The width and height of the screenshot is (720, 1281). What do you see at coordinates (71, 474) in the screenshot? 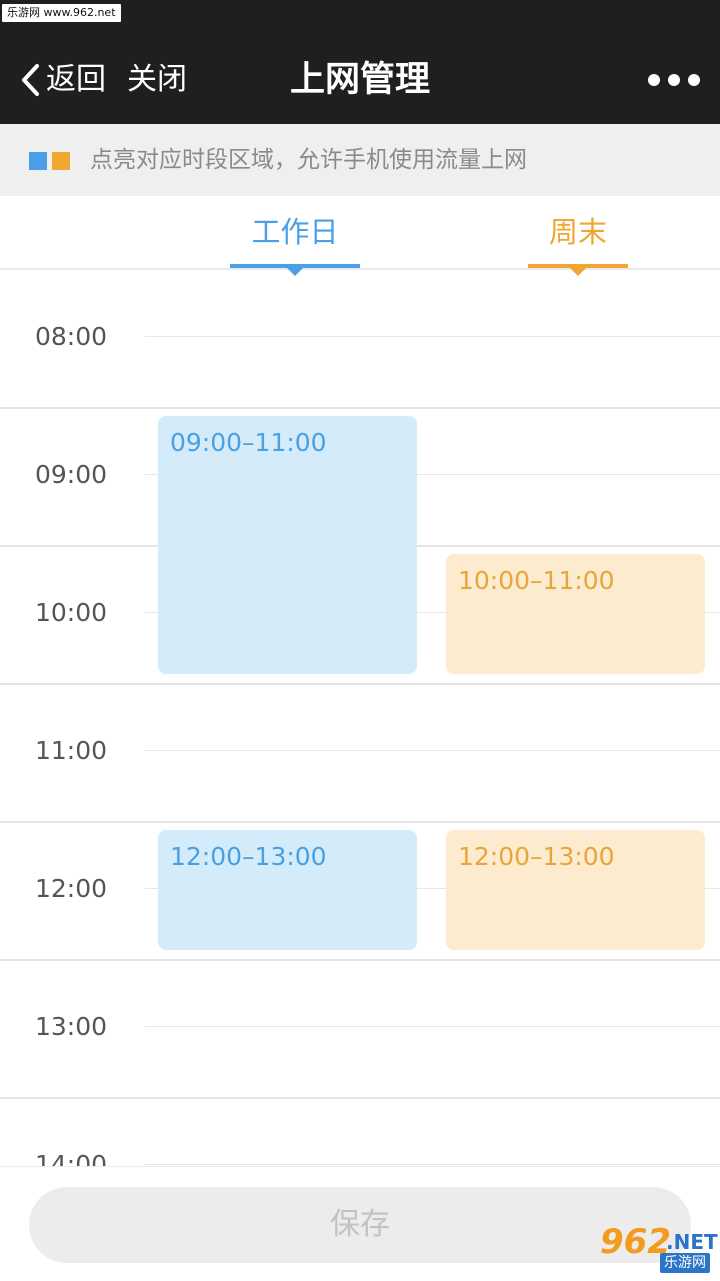
I see `time-label: 09:00` at bounding box center [71, 474].